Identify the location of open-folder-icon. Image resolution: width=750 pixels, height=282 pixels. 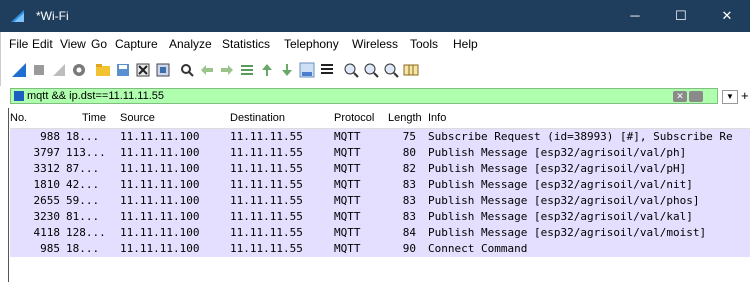
(103, 70).